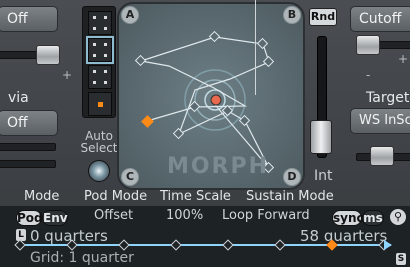 The width and height of the screenshot is (410, 267). What do you see at coordinates (195, 196) in the screenshot?
I see `time-scale-label: Time Scale` at bounding box center [195, 196].